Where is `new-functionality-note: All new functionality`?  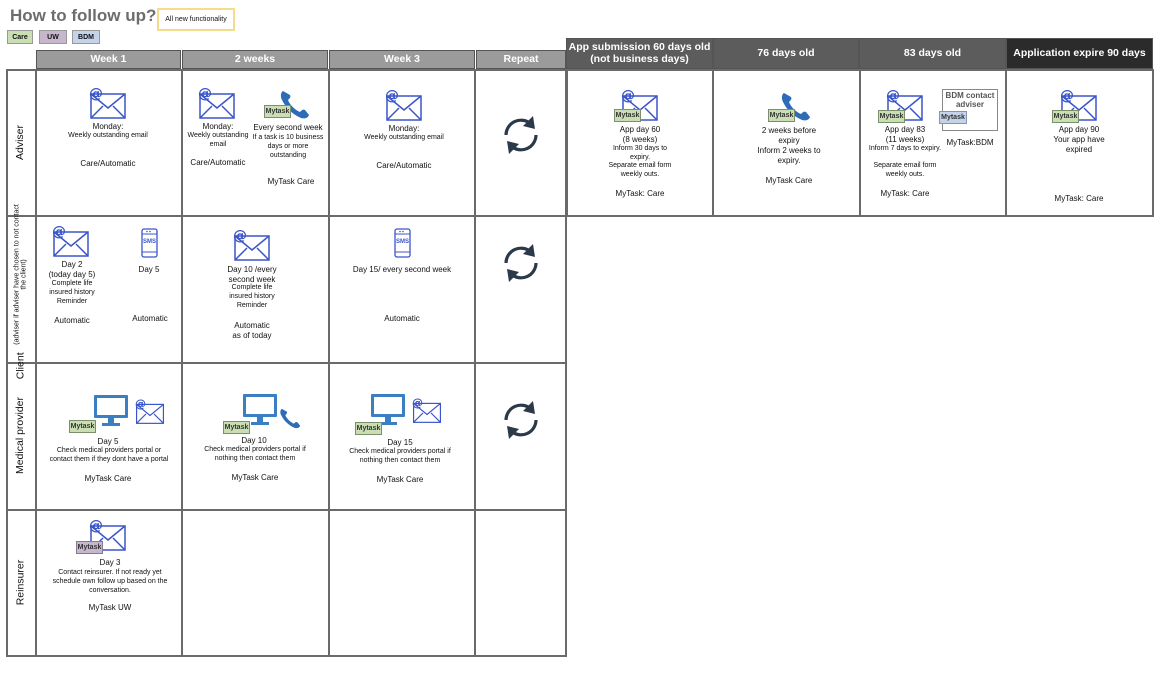
new-functionality-note: All new functionality is located at coordinates (196, 19).